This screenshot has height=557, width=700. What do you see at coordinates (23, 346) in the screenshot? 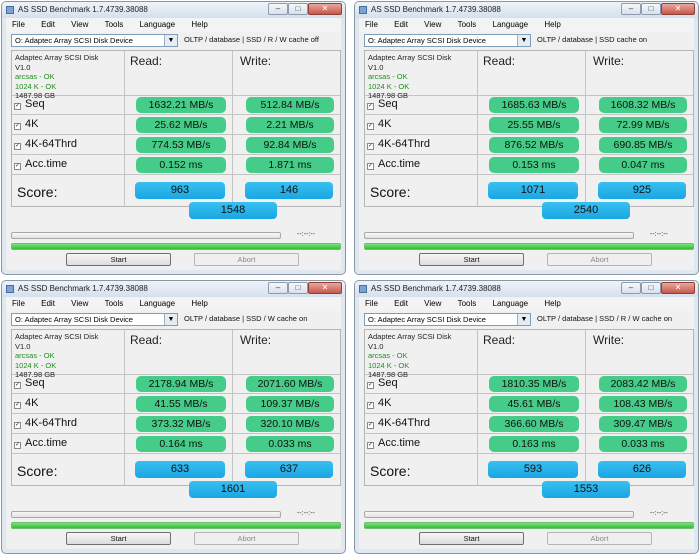
I see `drive-version: V1.0` at bounding box center [23, 346].